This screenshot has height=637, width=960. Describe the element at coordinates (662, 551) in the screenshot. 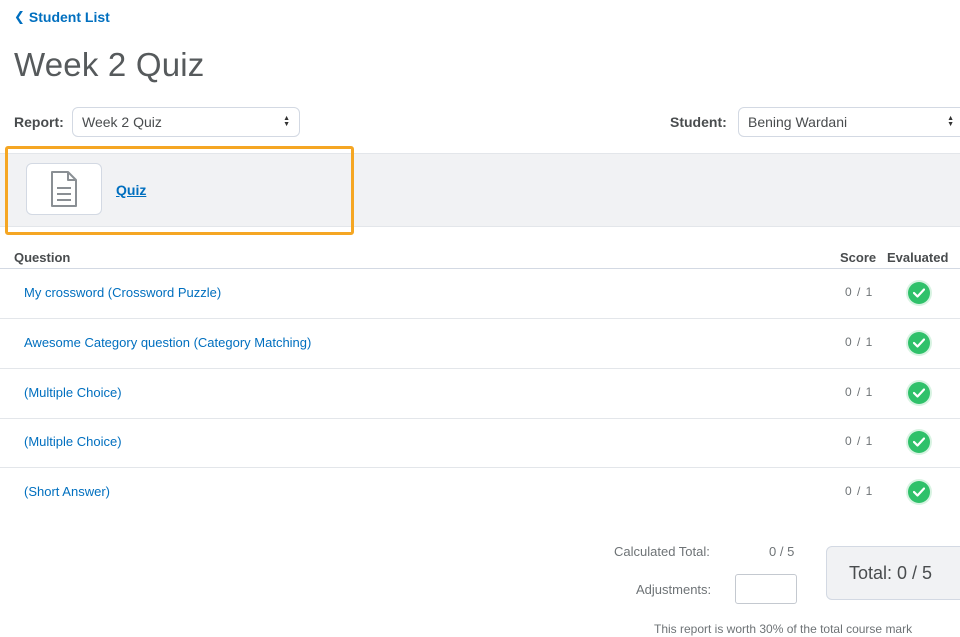

I see `calculated-total-label: Calculated Total:` at that location.